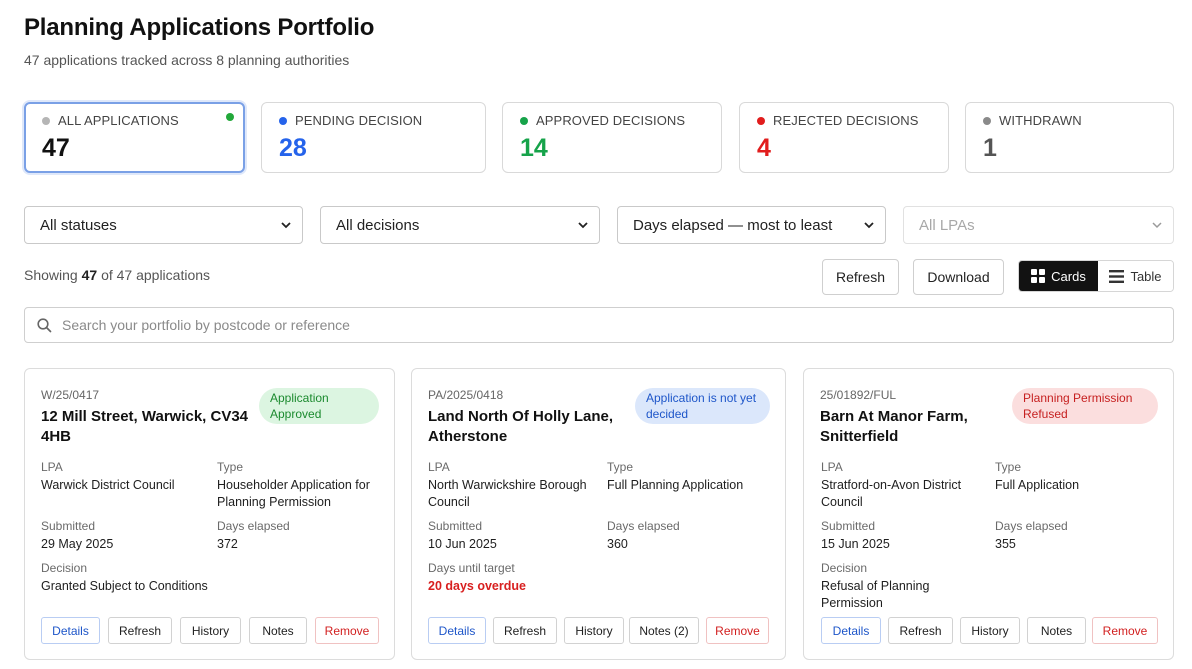 The height and width of the screenshot is (669, 1192). Describe the element at coordinates (1146, 276) in the screenshot. I see `table-view-label: Table` at that location.